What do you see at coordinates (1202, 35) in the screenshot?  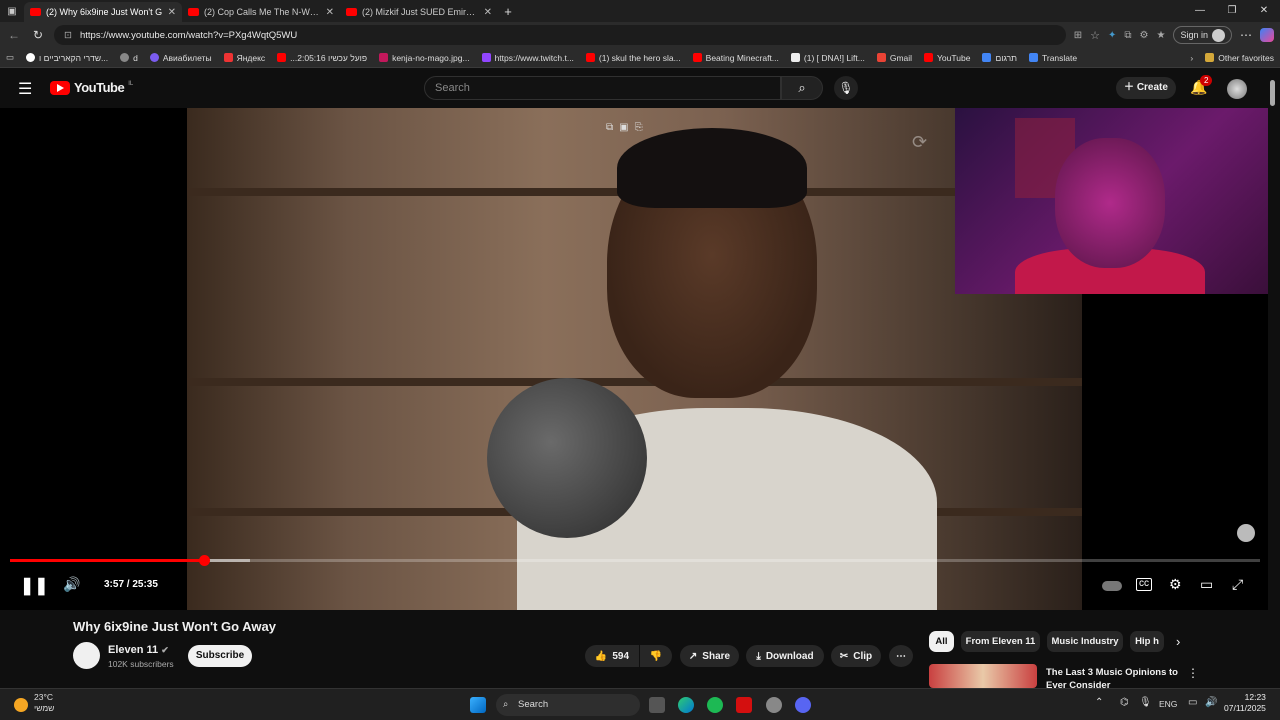 I see `sign-in-button: Sign in` at bounding box center [1202, 35].